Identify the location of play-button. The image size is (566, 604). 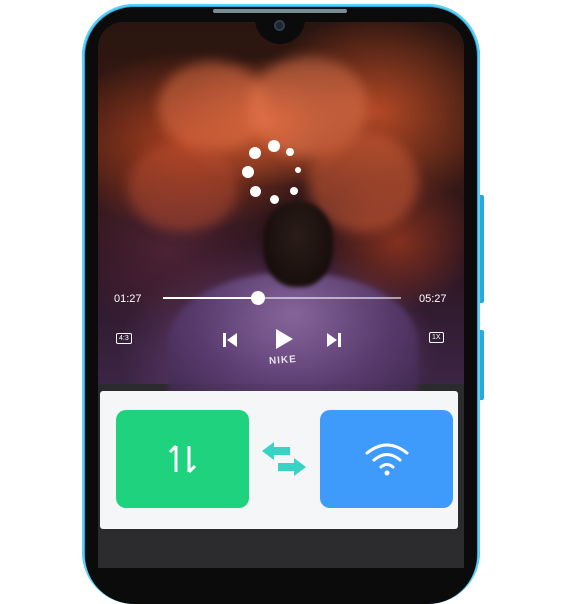
(284, 339).